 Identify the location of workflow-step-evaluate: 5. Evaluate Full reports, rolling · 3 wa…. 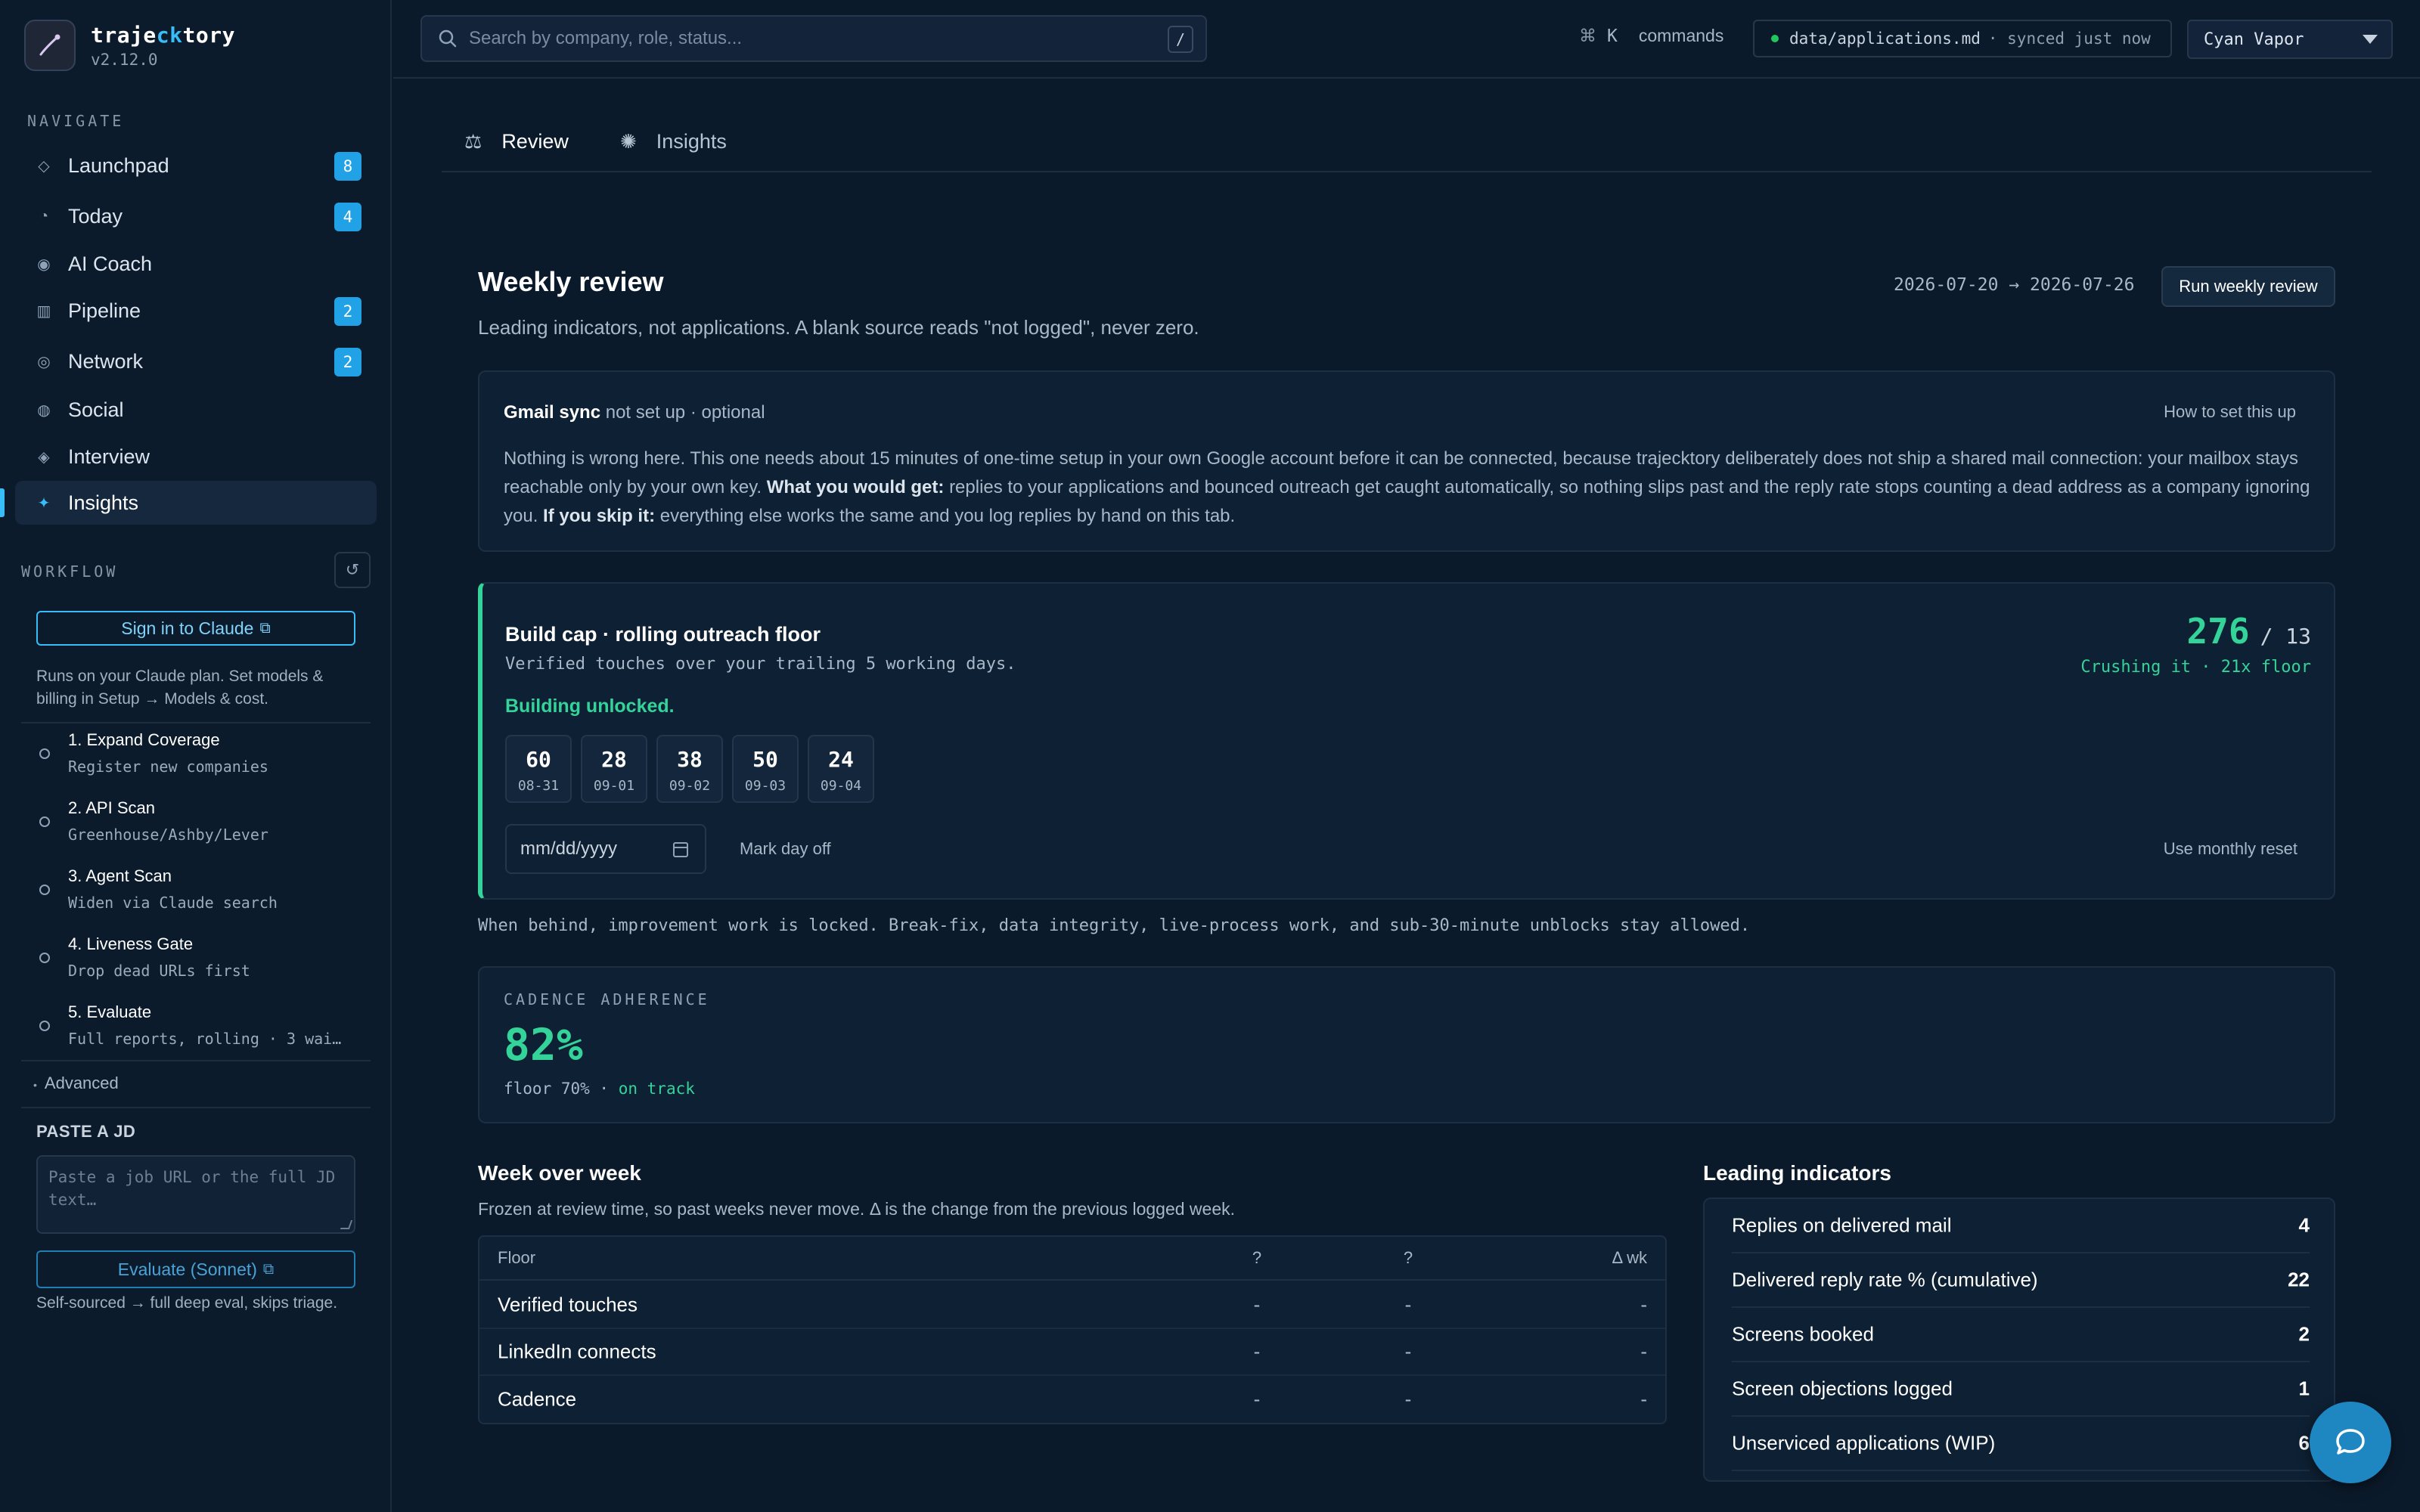
(202, 1025).